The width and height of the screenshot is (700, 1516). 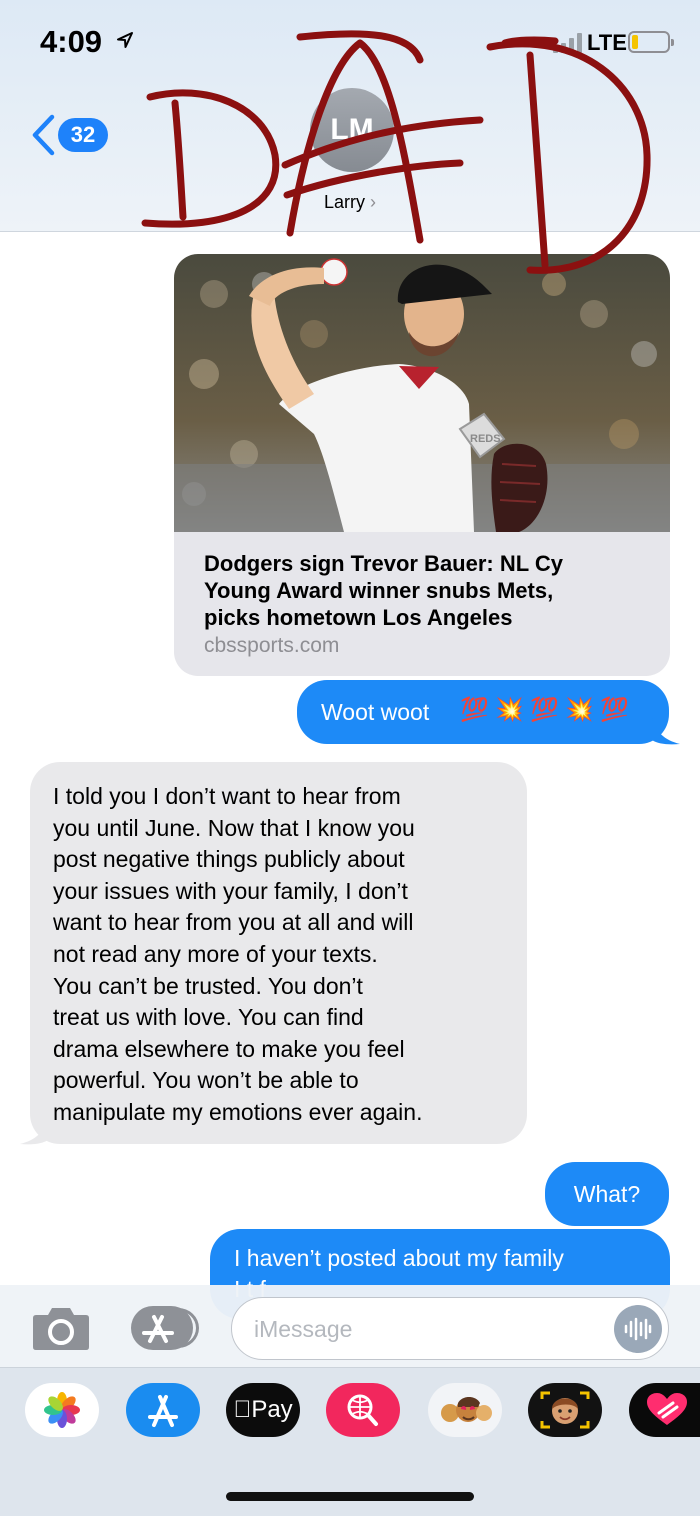 I want to click on message-line: drama elsewhere to make you feel, so click(x=229, y=1048).